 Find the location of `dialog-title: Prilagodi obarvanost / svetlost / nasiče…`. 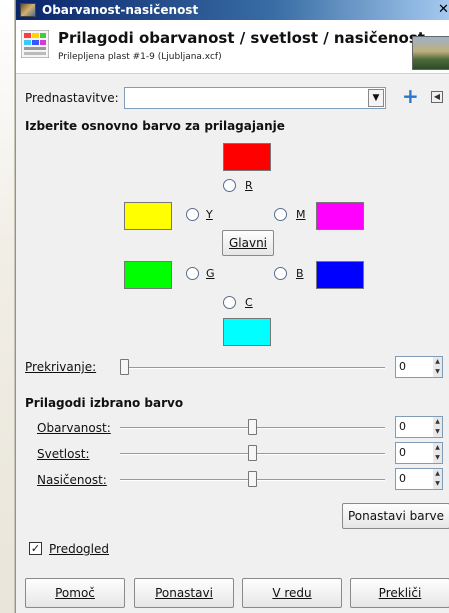

dialog-title: Prilagodi obarvanost / svetlost / nasiče… is located at coordinates (241, 38).